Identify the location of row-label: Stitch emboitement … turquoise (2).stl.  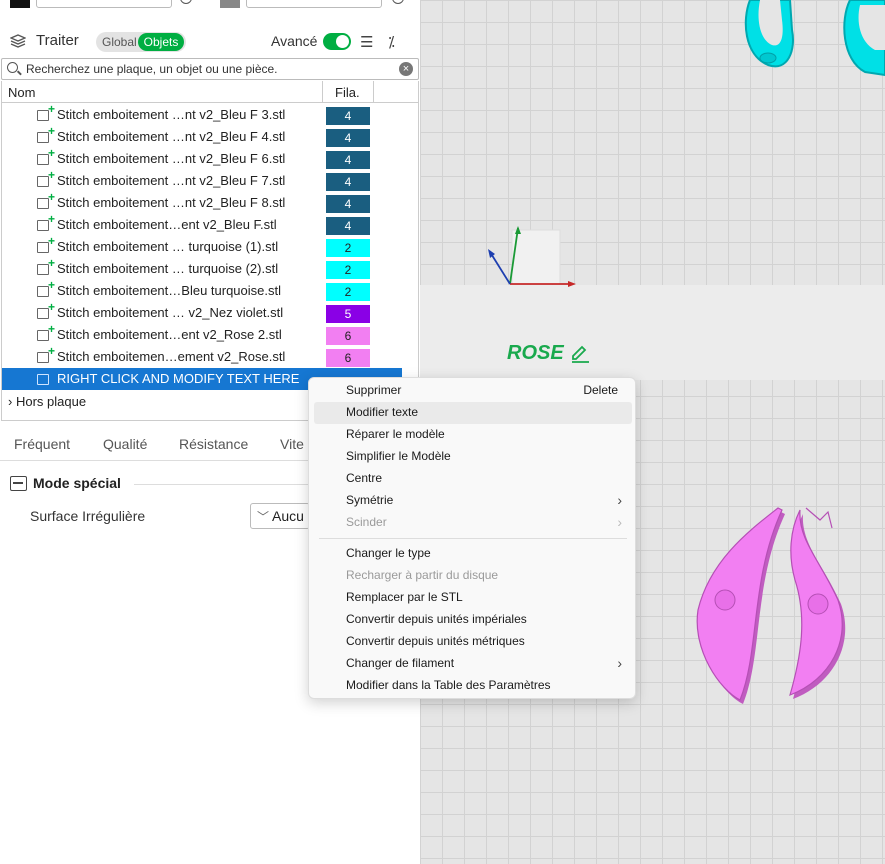
(168, 268).